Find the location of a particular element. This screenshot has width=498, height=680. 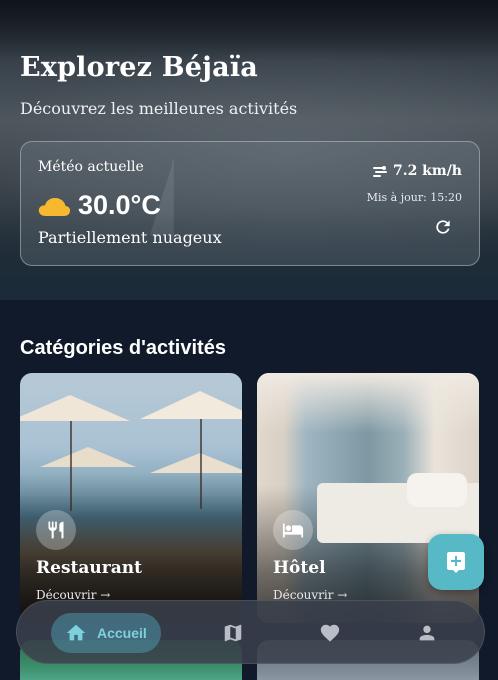

map-icon is located at coordinates (233, 633).